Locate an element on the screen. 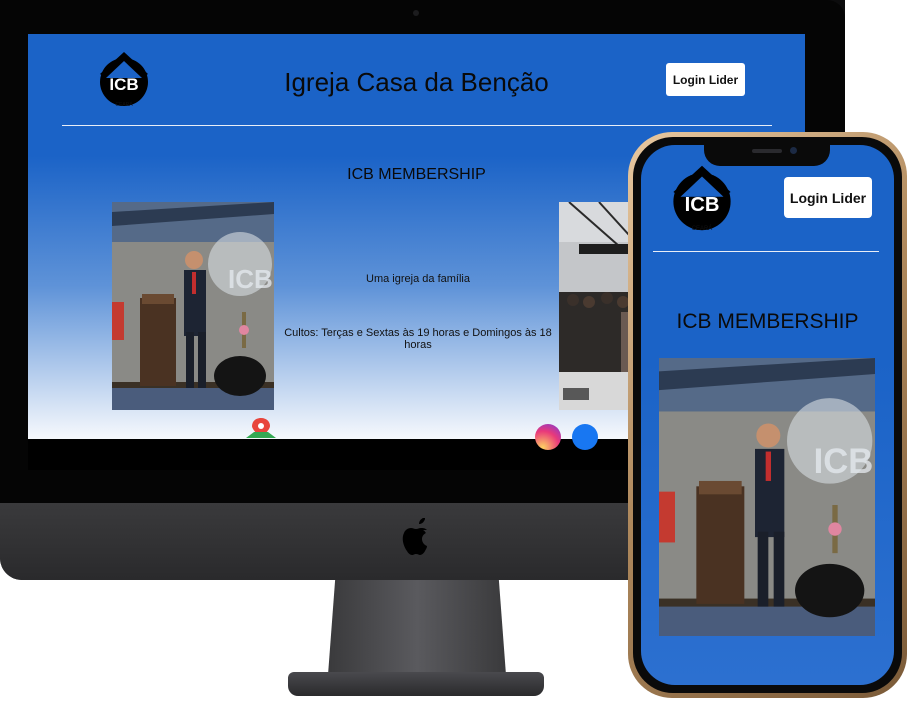 This screenshot has height=702, width=910. facebook-icon is located at coordinates (585, 437).